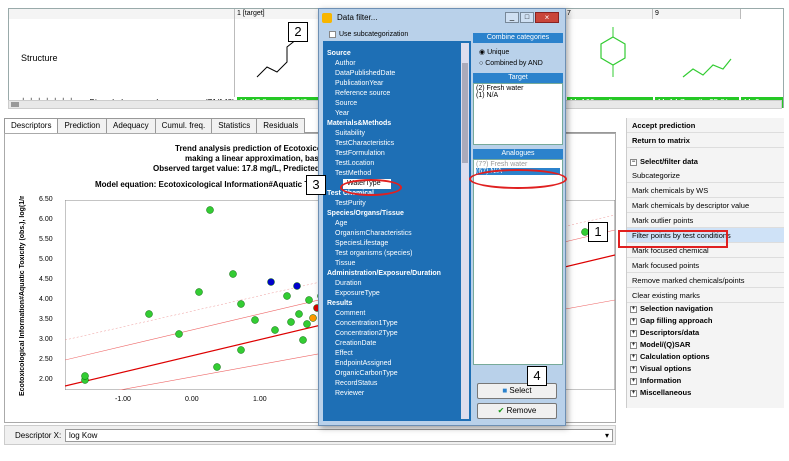  What do you see at coordinates (183, 125) in the screenshot?
I see `tab-cumul-freq: Cumul. freq.` at bounding box center [183, 125].